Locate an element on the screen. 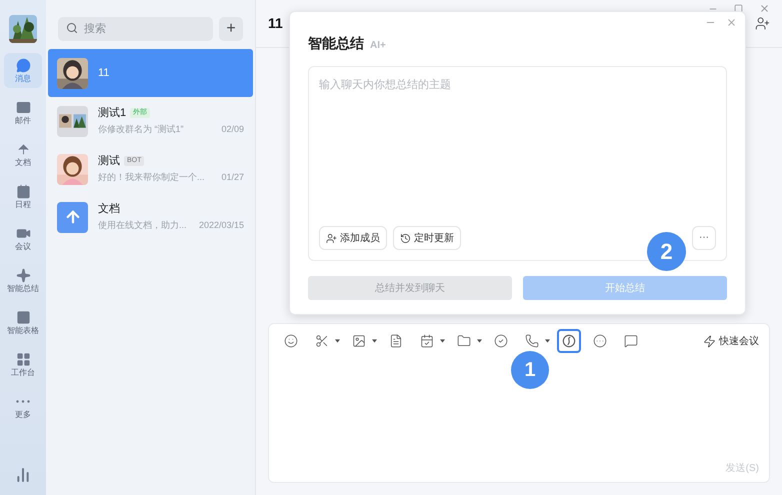 The height and width of the screenshot is (495, 782). conversation-name: 测试 is located at coordinates (109, 161).